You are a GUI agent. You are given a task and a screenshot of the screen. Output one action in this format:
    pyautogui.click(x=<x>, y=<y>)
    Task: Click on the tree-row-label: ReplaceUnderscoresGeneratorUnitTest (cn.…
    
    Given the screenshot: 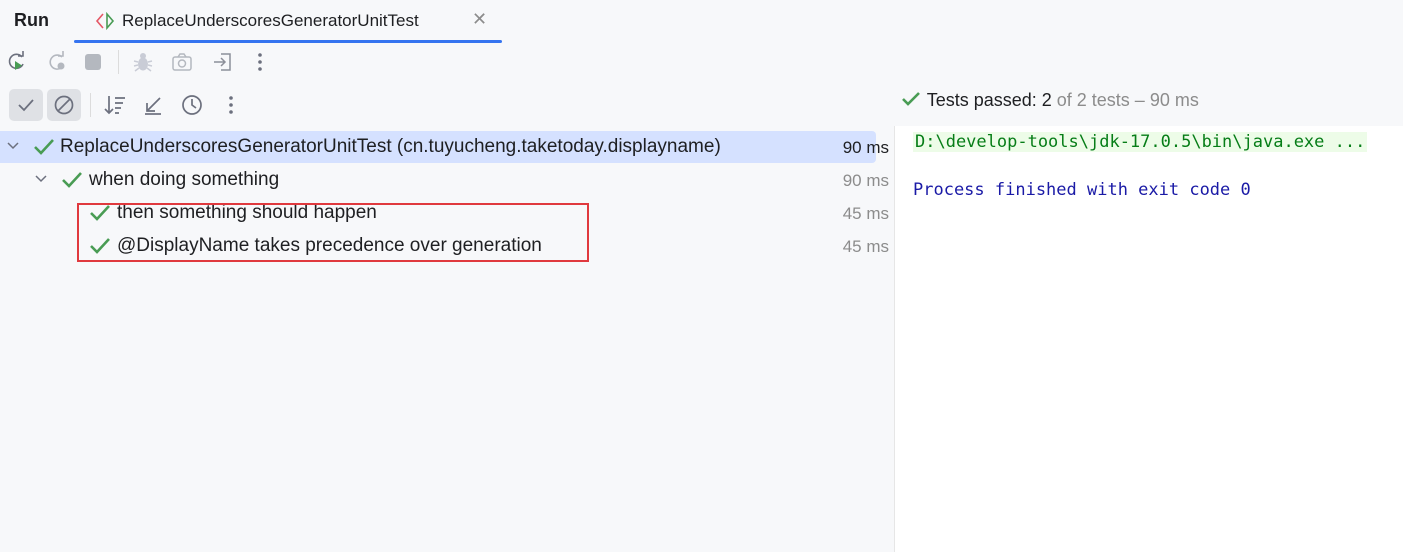 What is the action you would take?
    pyautogui.click(x=390, y=146)
    